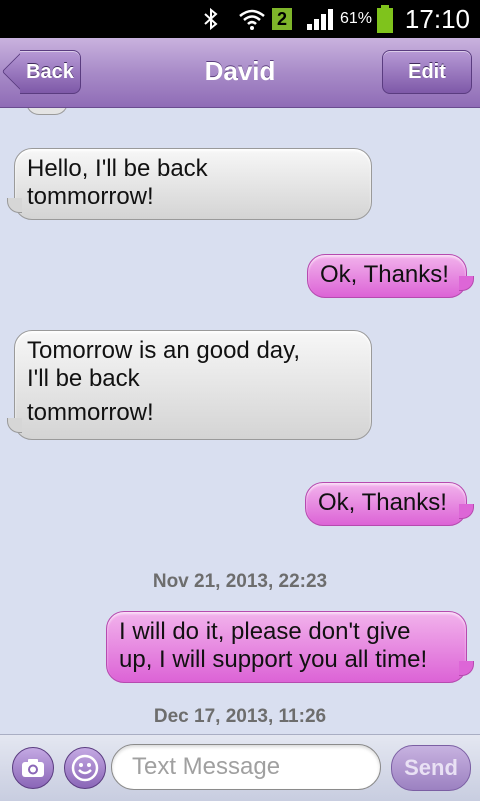 The width and height of the screenshot is (480, 801). I want to click on message-input, so click(247, 767).